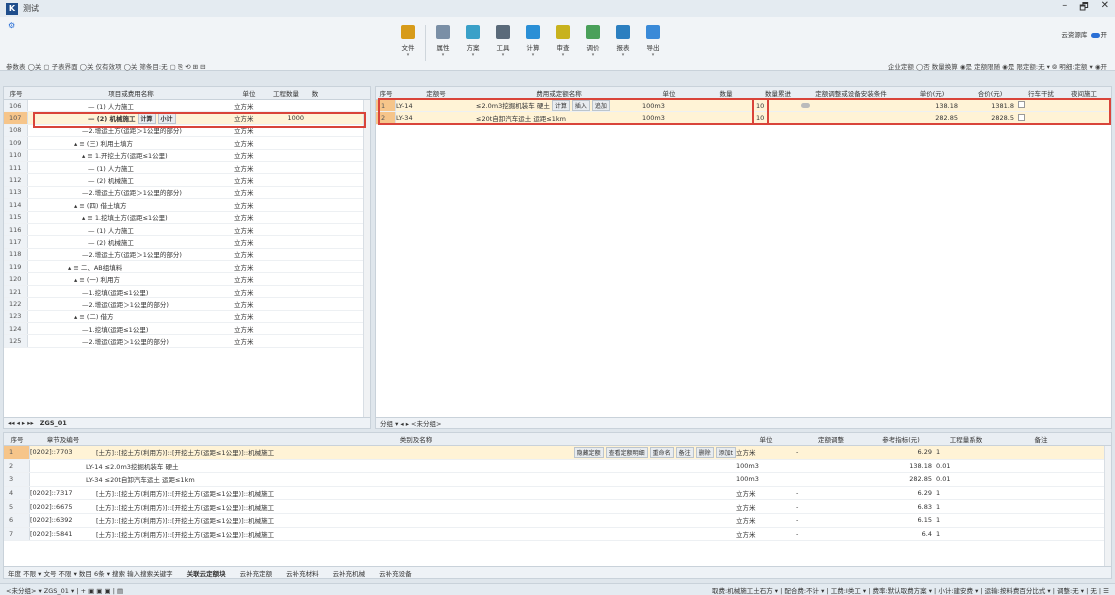  I want to click on tree-row: 124 —1.挖填(运距≤1公里) 立方米, so click(187, 329).